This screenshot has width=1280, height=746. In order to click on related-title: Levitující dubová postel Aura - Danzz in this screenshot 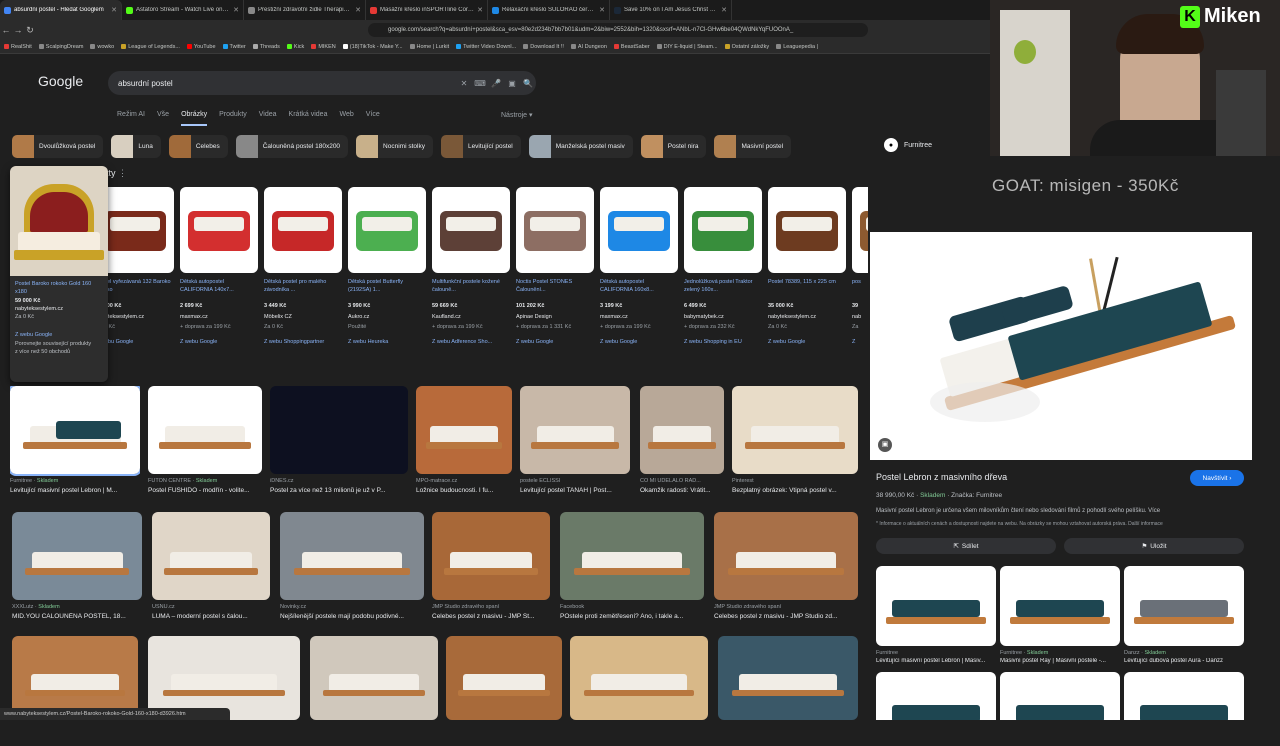, I will do `click(1184, 661)`.